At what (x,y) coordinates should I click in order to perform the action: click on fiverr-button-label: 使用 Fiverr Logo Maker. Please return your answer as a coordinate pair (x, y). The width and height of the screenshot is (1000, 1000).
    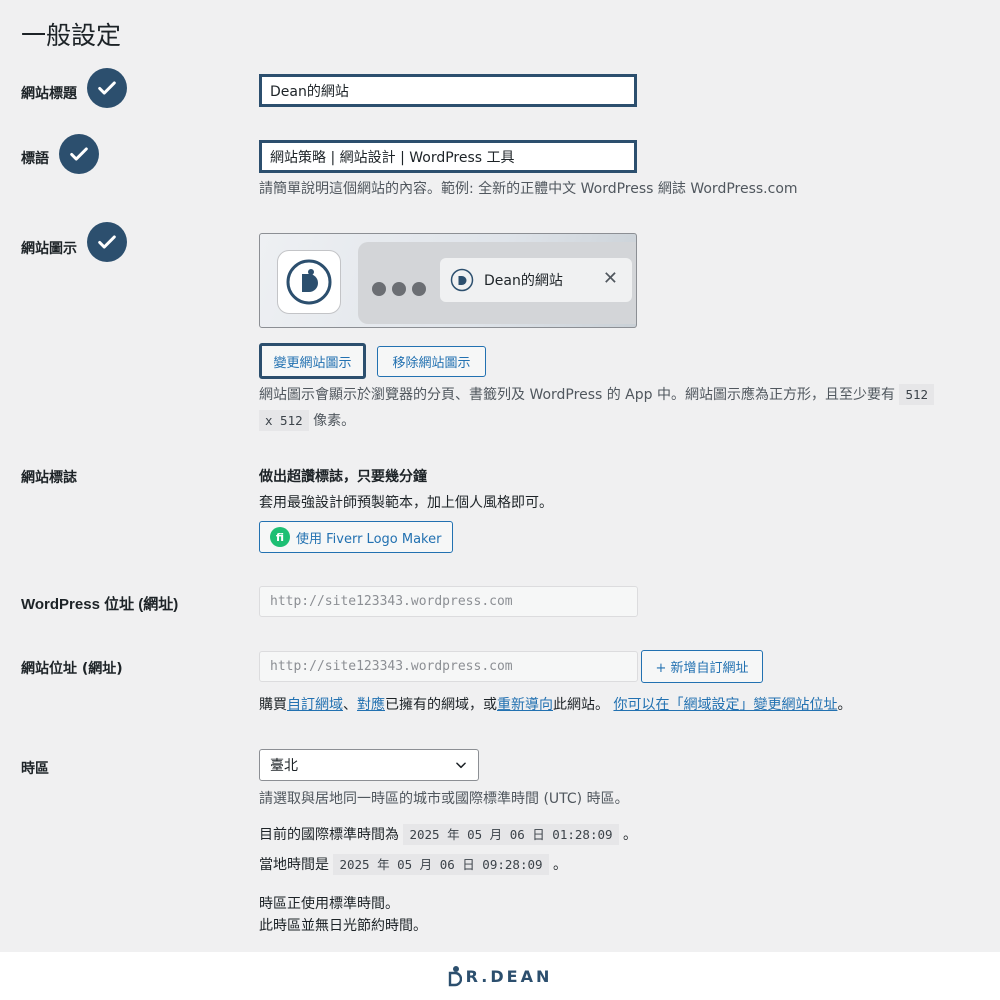
    Looking at the image, I should click on (369, 539).